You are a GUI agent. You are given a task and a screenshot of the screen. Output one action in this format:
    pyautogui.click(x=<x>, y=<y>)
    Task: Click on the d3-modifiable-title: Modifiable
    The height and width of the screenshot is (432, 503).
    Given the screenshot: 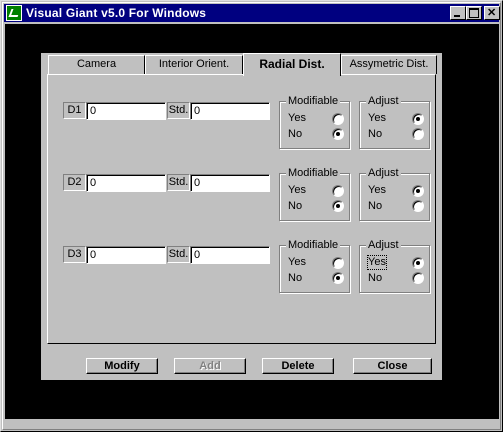 What is the action you would take?
    pyautogui.click(x=313, y=245)
    